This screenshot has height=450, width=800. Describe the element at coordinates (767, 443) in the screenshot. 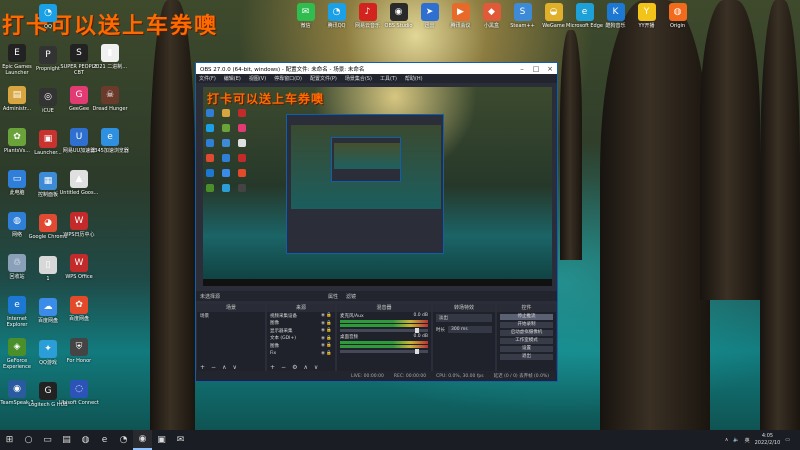

I see `clock-date: 2022/2/10` at that location.